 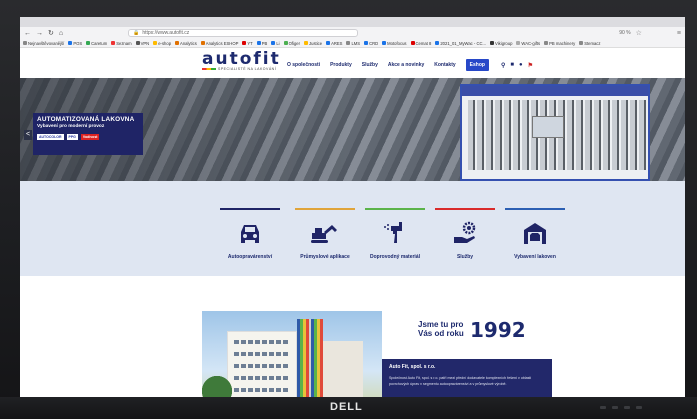 I want to click on since-block: Jsme tu pro Vás od roku 1992, so click(x=472, y=330).